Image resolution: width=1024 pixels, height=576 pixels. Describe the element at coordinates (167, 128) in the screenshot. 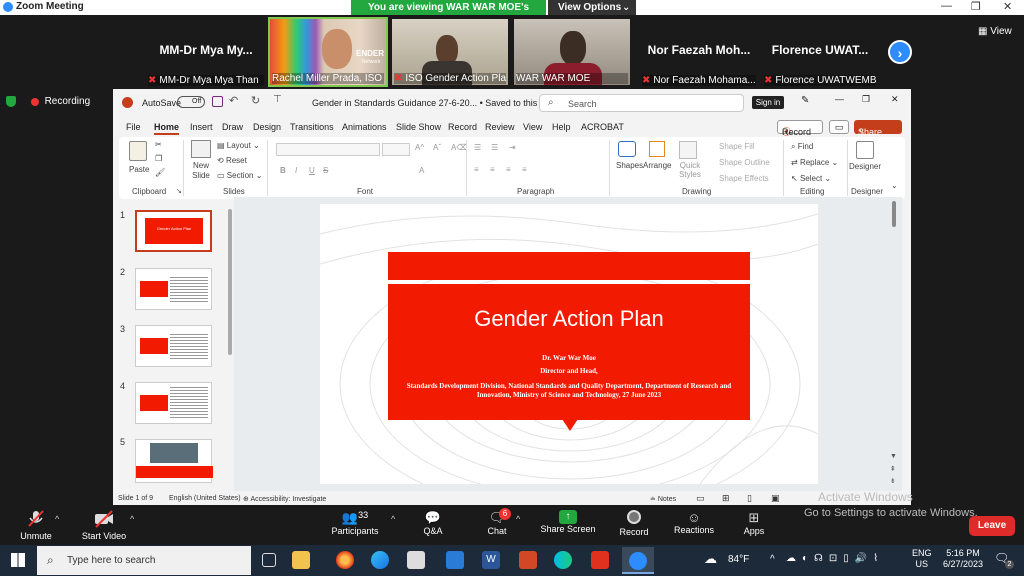

I see `tab-home: Home` at that location.